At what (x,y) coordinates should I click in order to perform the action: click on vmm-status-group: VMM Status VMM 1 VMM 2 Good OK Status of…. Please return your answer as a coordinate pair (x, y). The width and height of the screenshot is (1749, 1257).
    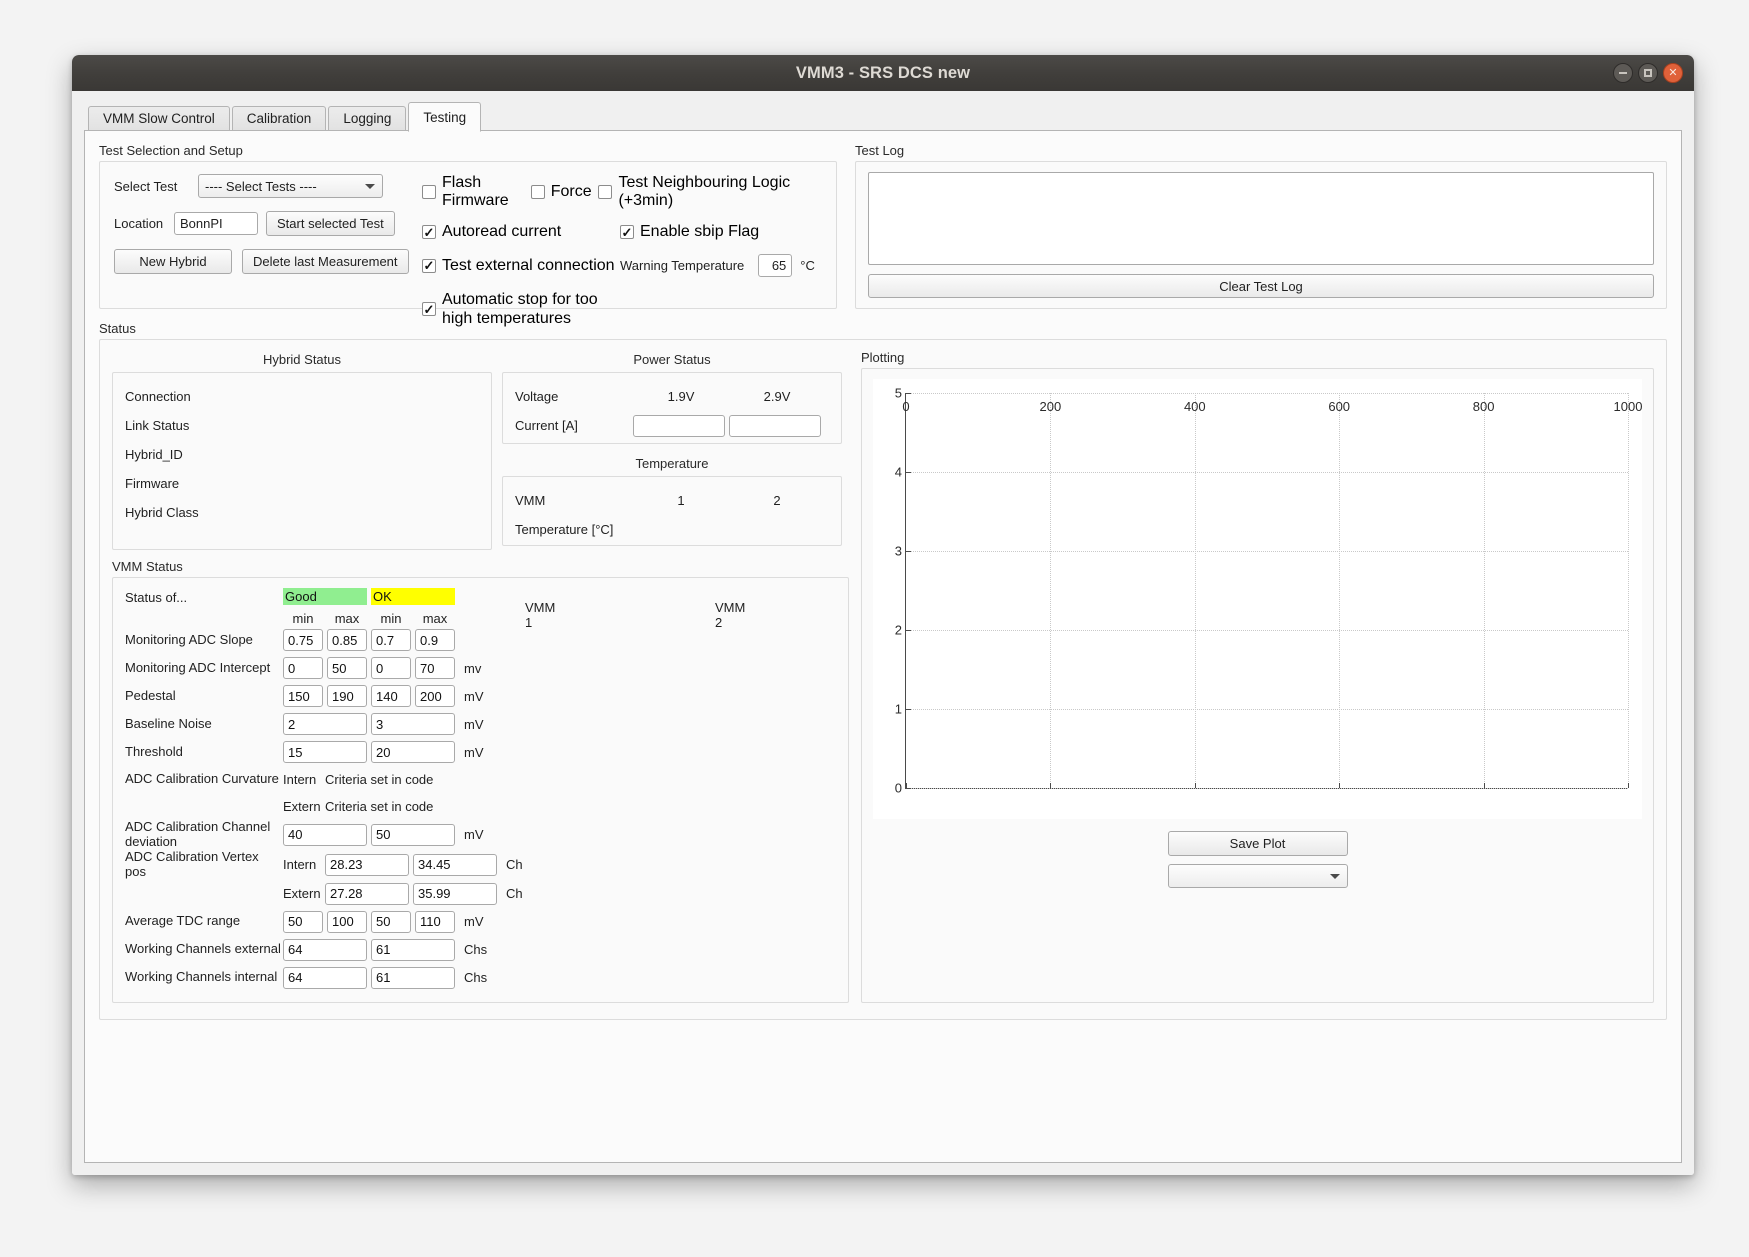
    Looking at the image, I should click on (480, 781).